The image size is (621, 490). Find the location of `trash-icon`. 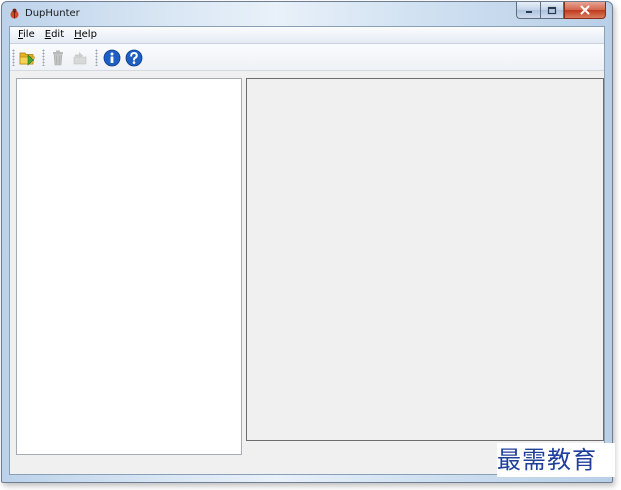

trash-icon is located at coordinates (58, 58).